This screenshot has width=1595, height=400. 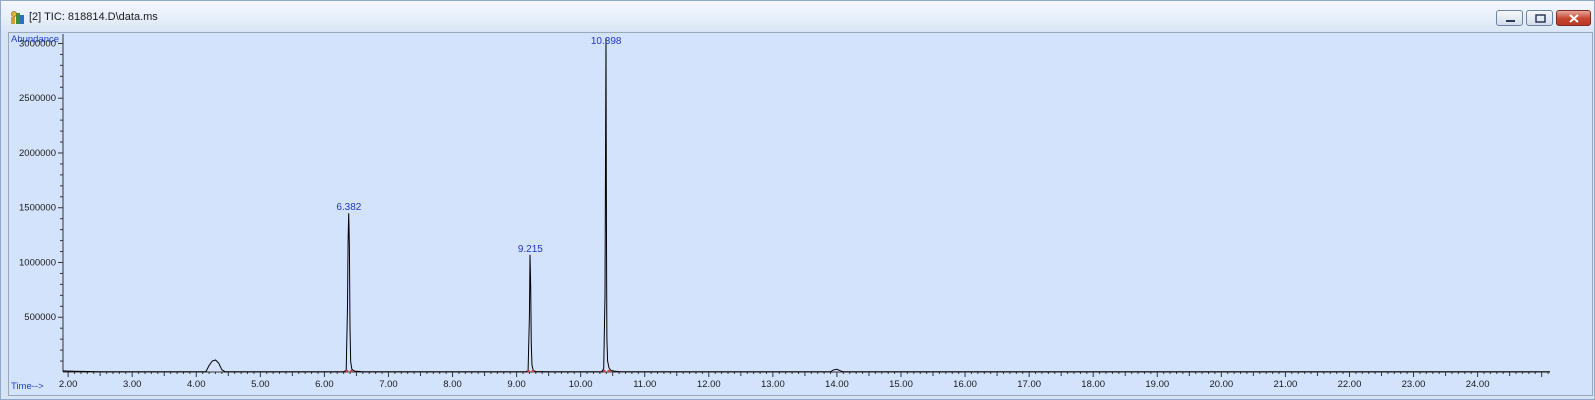 I want to click on x-tick-label: 14.00, so click(x=837, y=384).